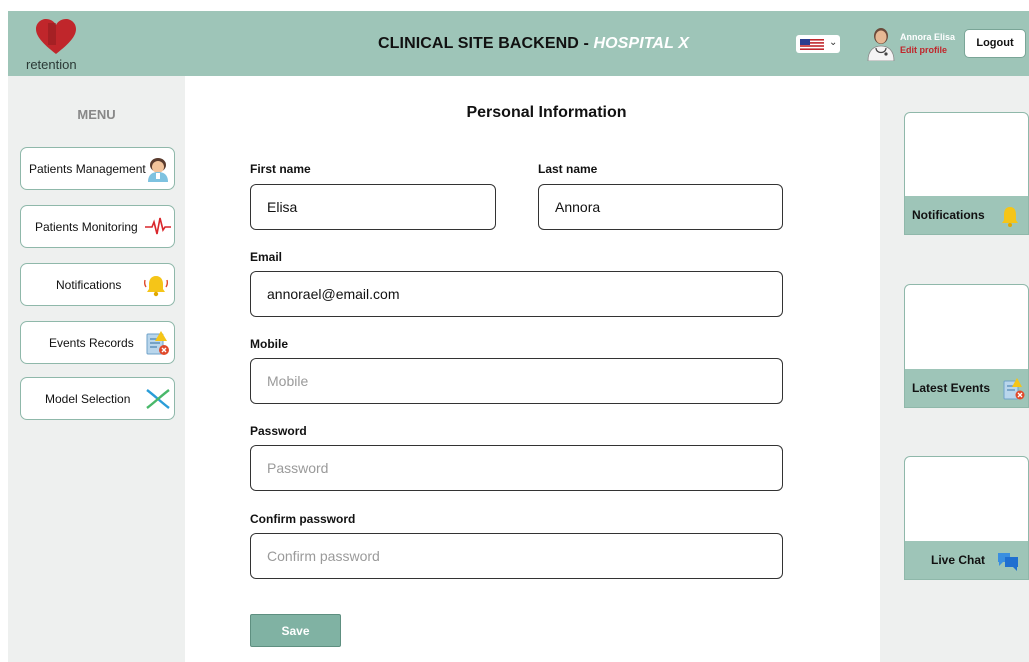  I want to click on first-name-field, so click(373, 207).